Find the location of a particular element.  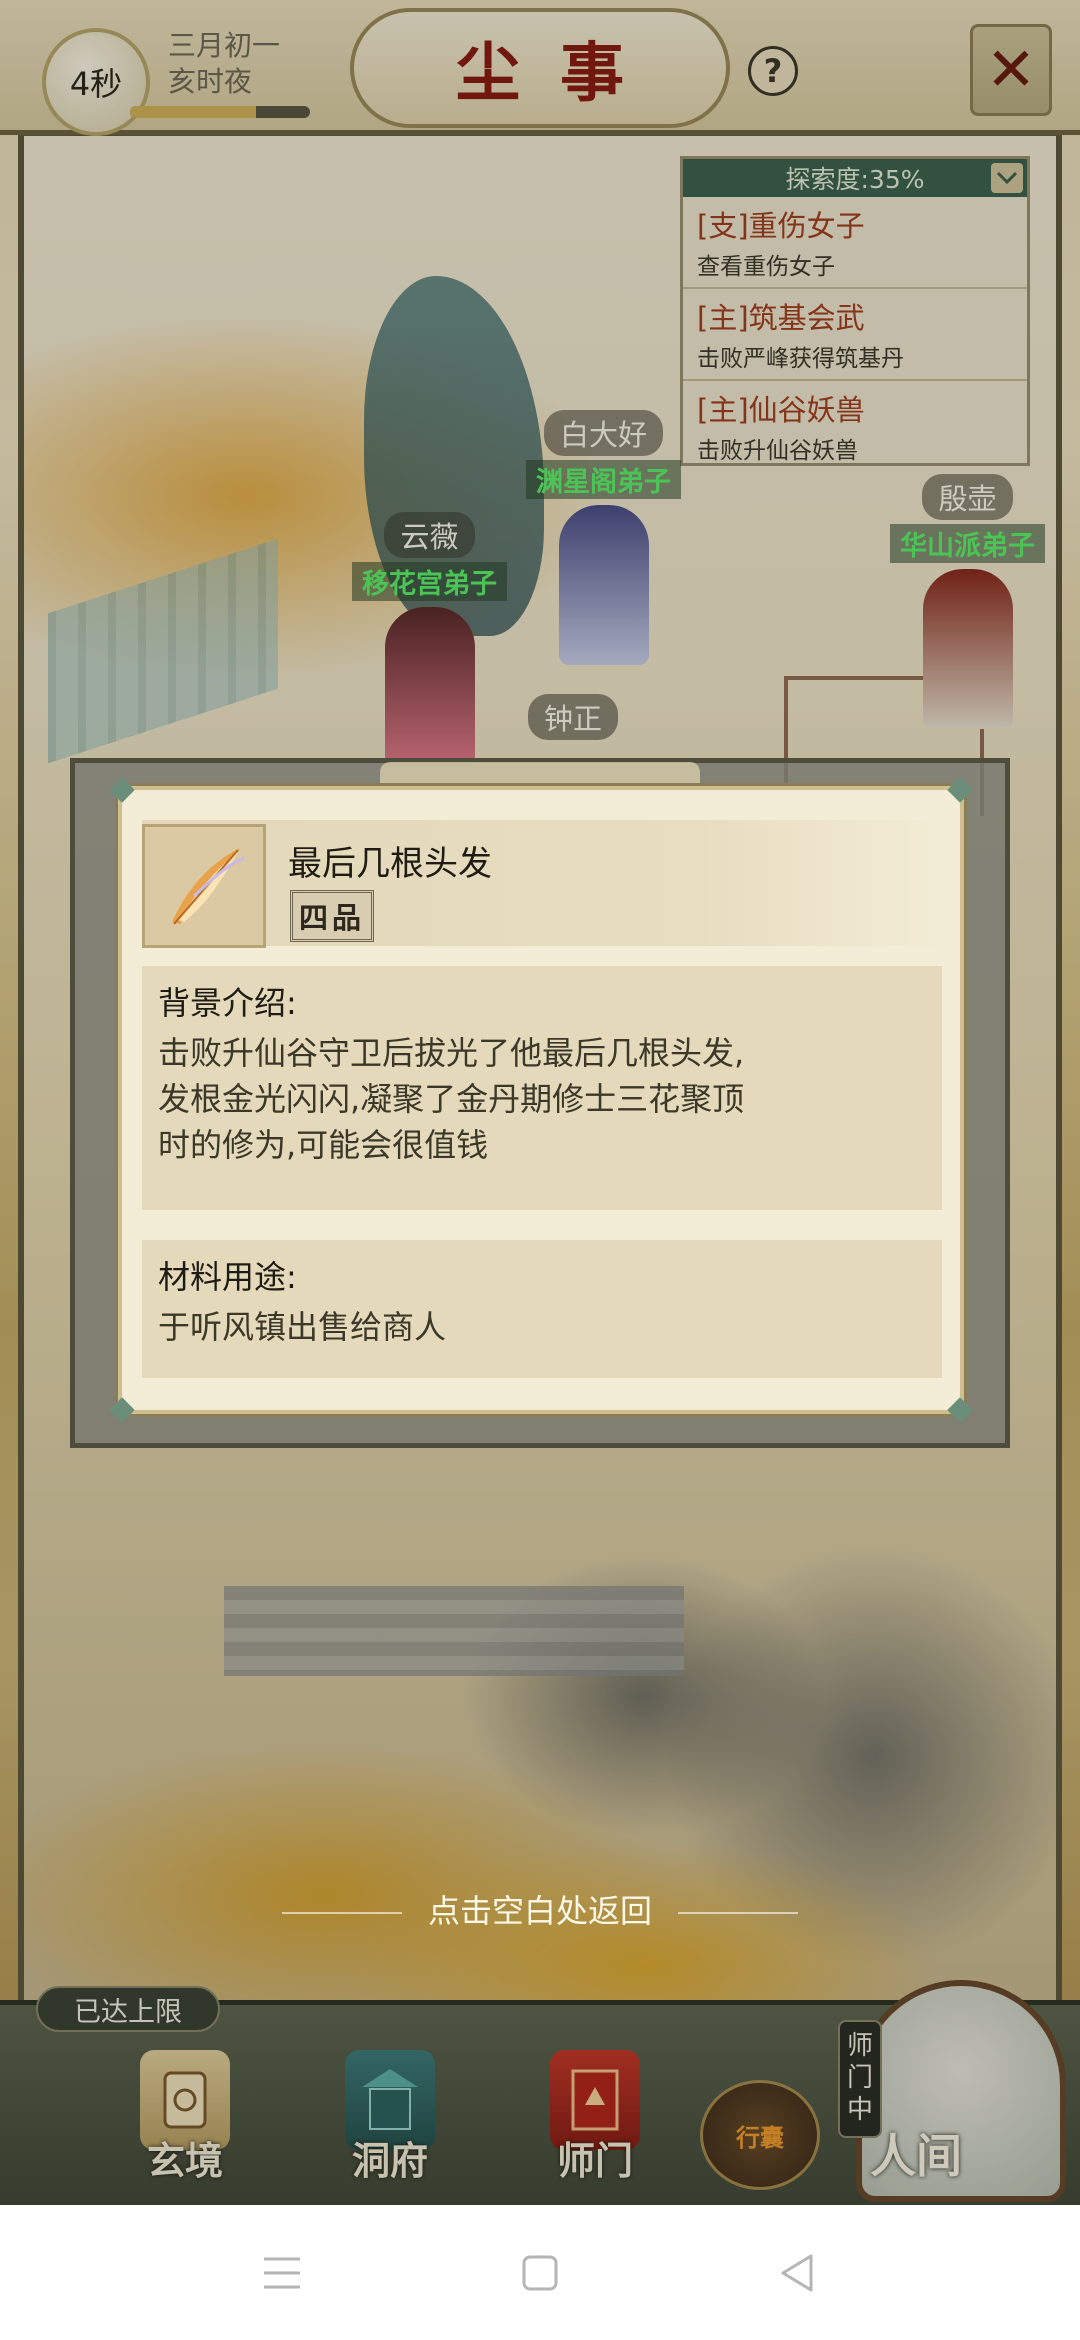

usage-section: 材料用途: 于听风镇出售给商人 is located at coordinates (542, 1309).